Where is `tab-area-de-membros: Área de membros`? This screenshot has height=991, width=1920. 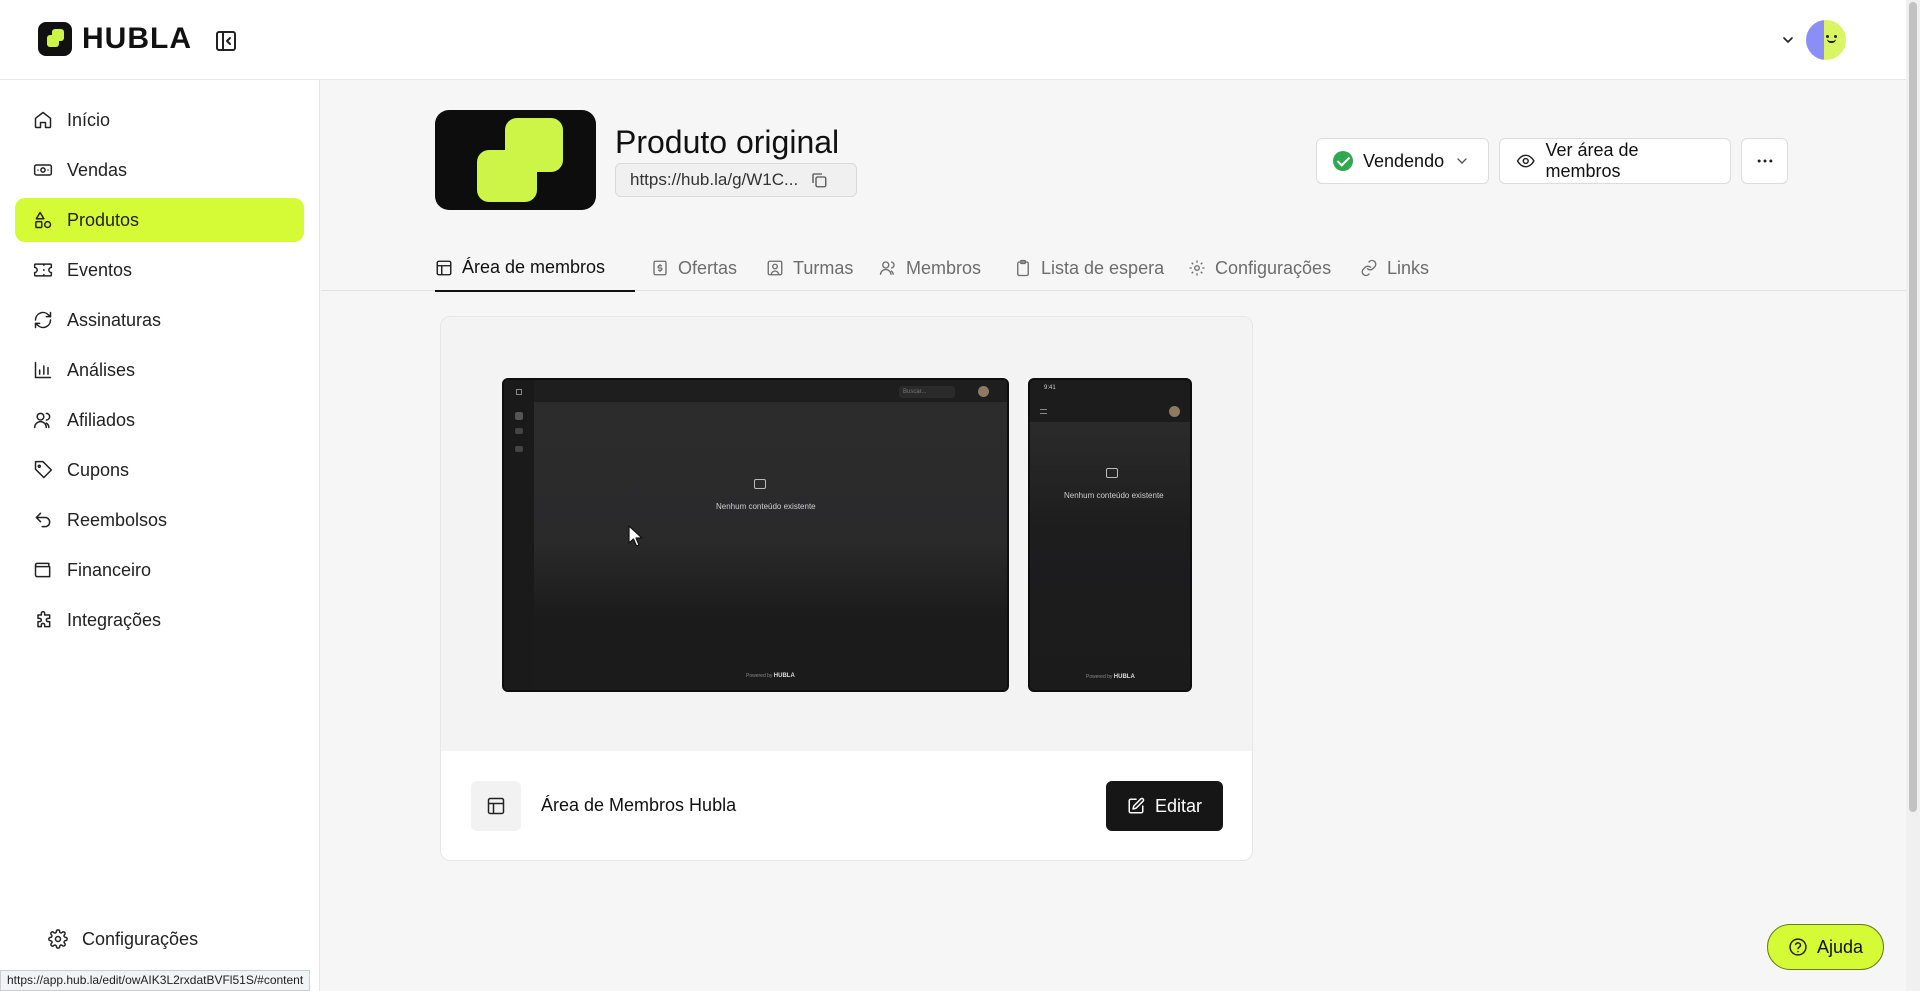
tab-area-de-membros: Área de membros is located at coordinates (535, 268).